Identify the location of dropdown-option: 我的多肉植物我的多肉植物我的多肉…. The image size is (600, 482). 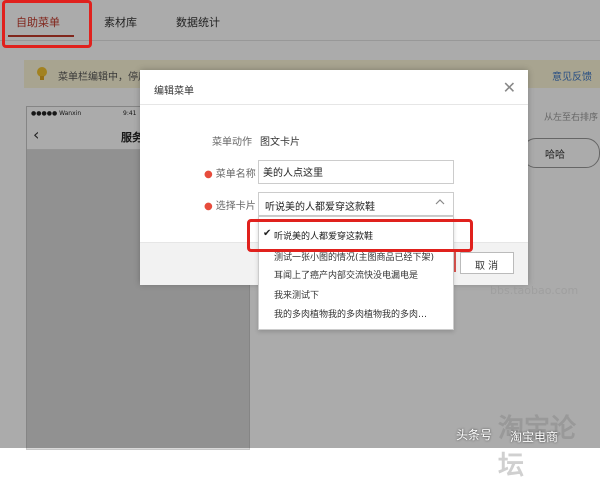
(356, 313).